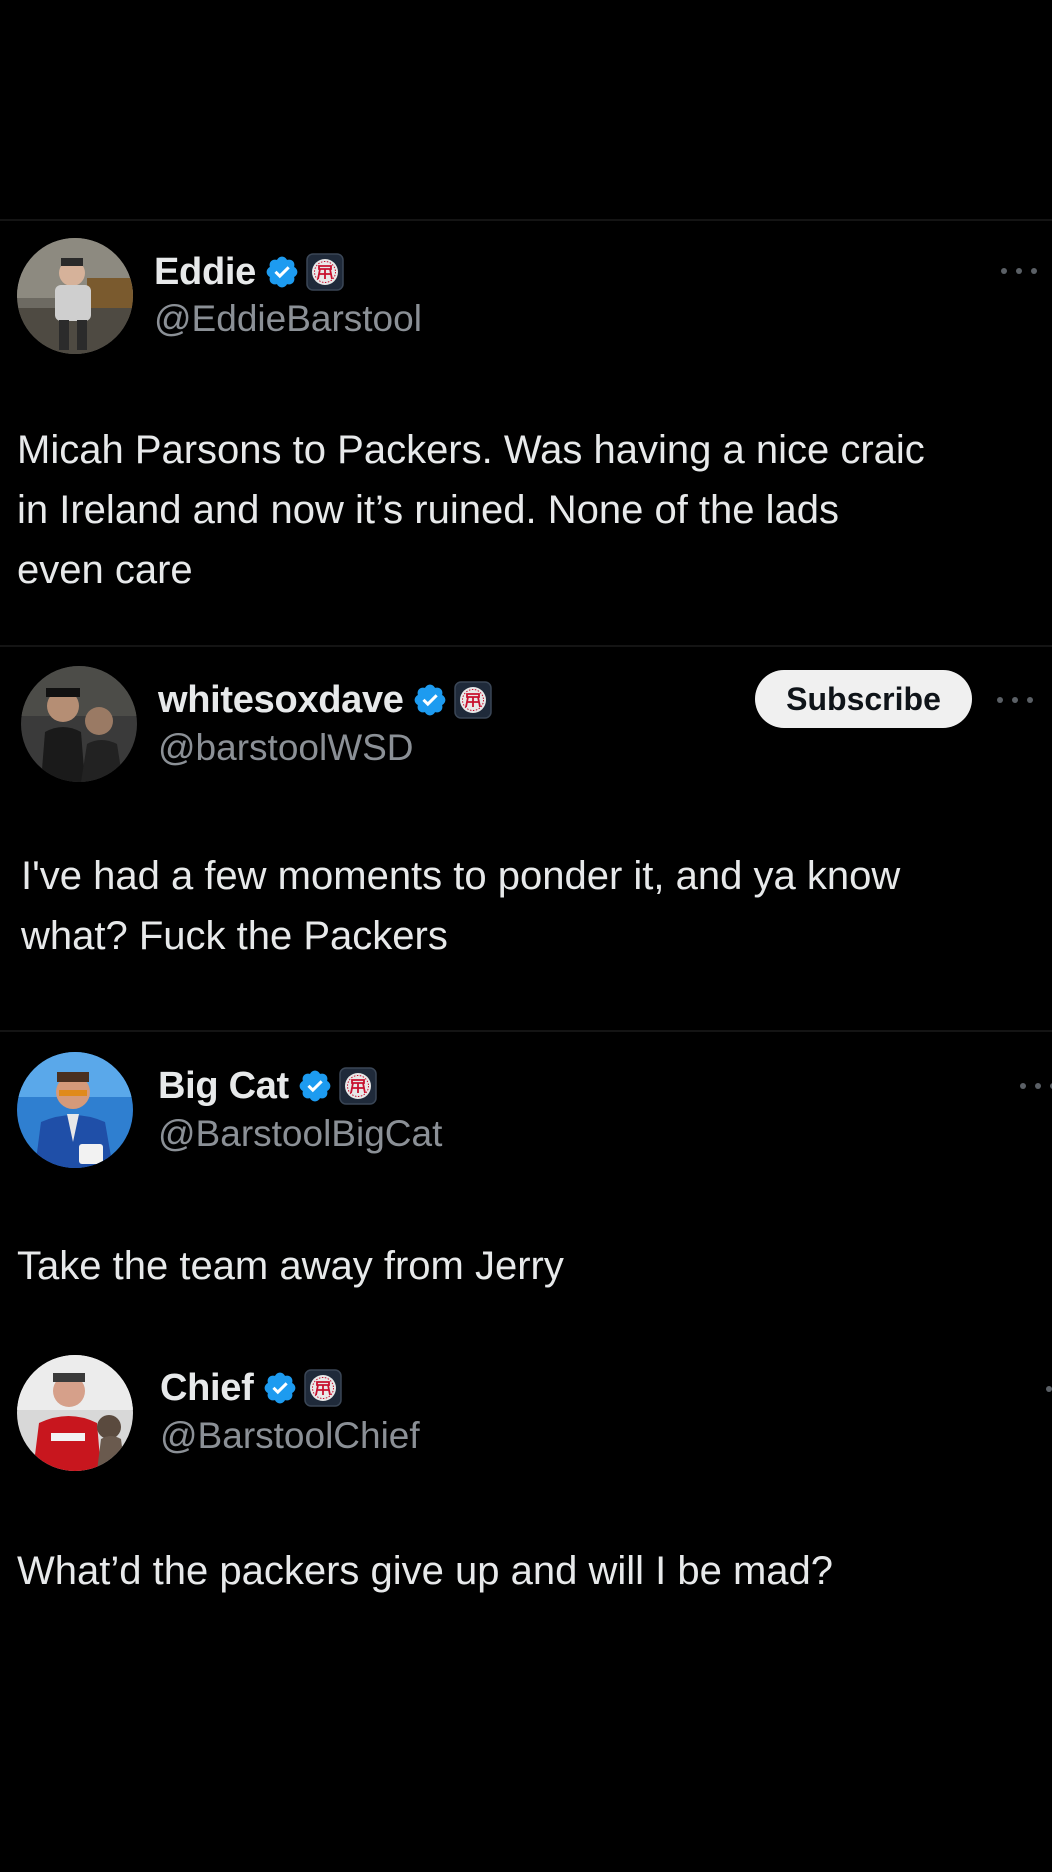 Image resolution: width=1052 pixels, height=1872 pixels. I want to click on name-row: whitesoxdave, so click(325, 700).